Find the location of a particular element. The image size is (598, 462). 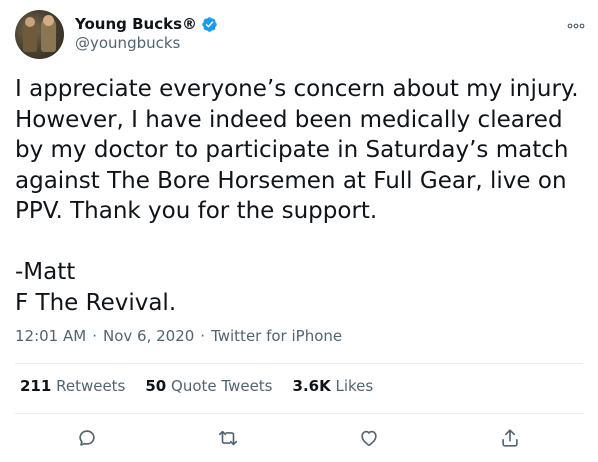

share-icon is located at coordinates (510, 438).